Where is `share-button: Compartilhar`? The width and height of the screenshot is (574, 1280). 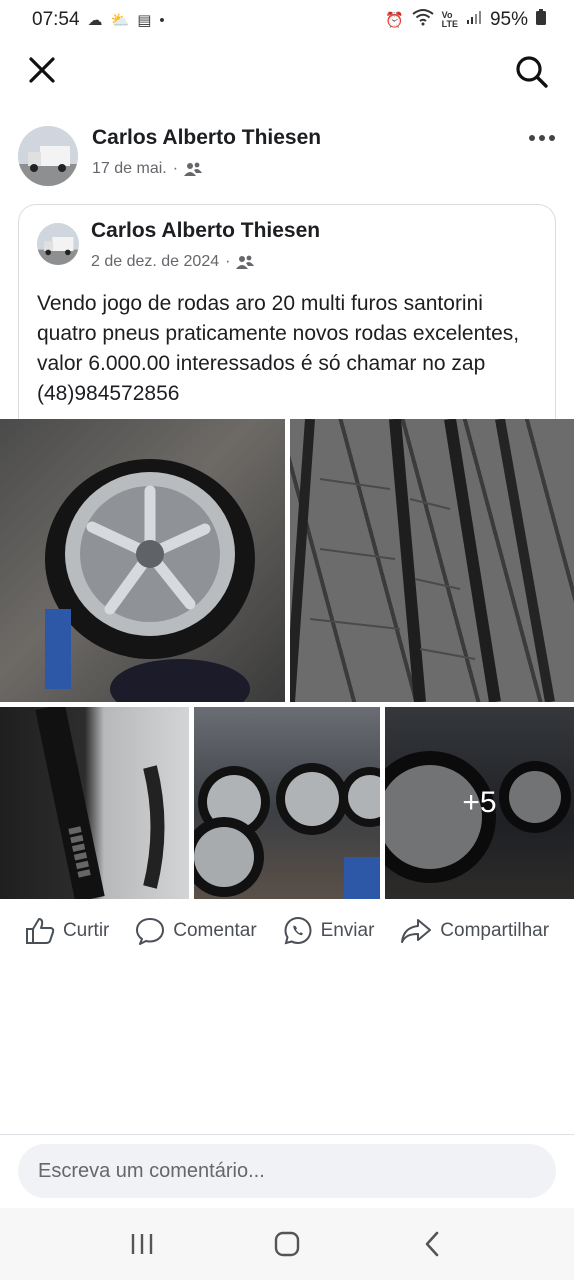 share-button: Compartilhar is located at coordinates (474, 931).